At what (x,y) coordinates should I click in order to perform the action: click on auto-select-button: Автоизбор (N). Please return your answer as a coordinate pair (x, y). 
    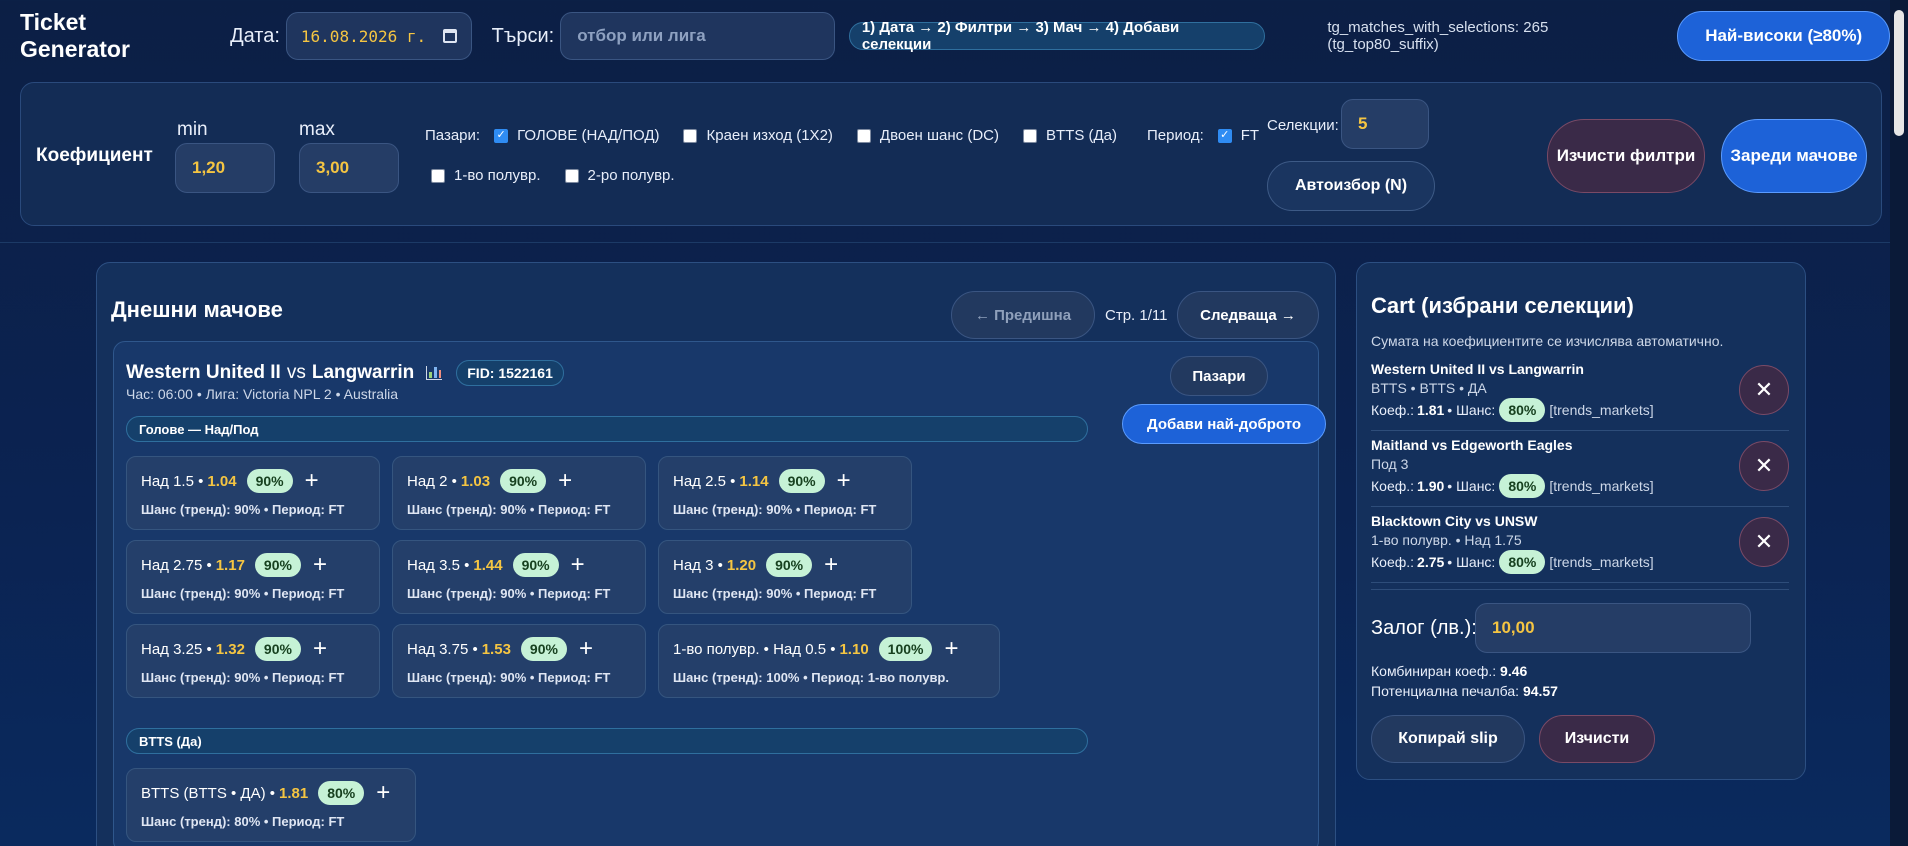
    Looking at the image, I should click on (1351, 186).